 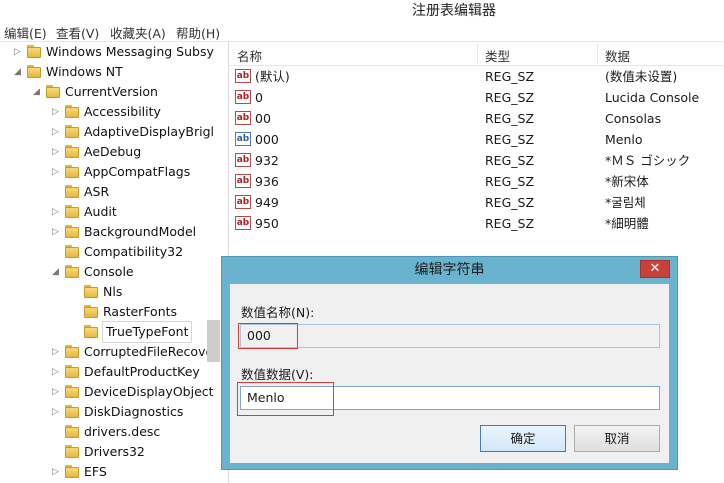 I want to click on tree-item: Drivers32, so click(x=110, y=452).